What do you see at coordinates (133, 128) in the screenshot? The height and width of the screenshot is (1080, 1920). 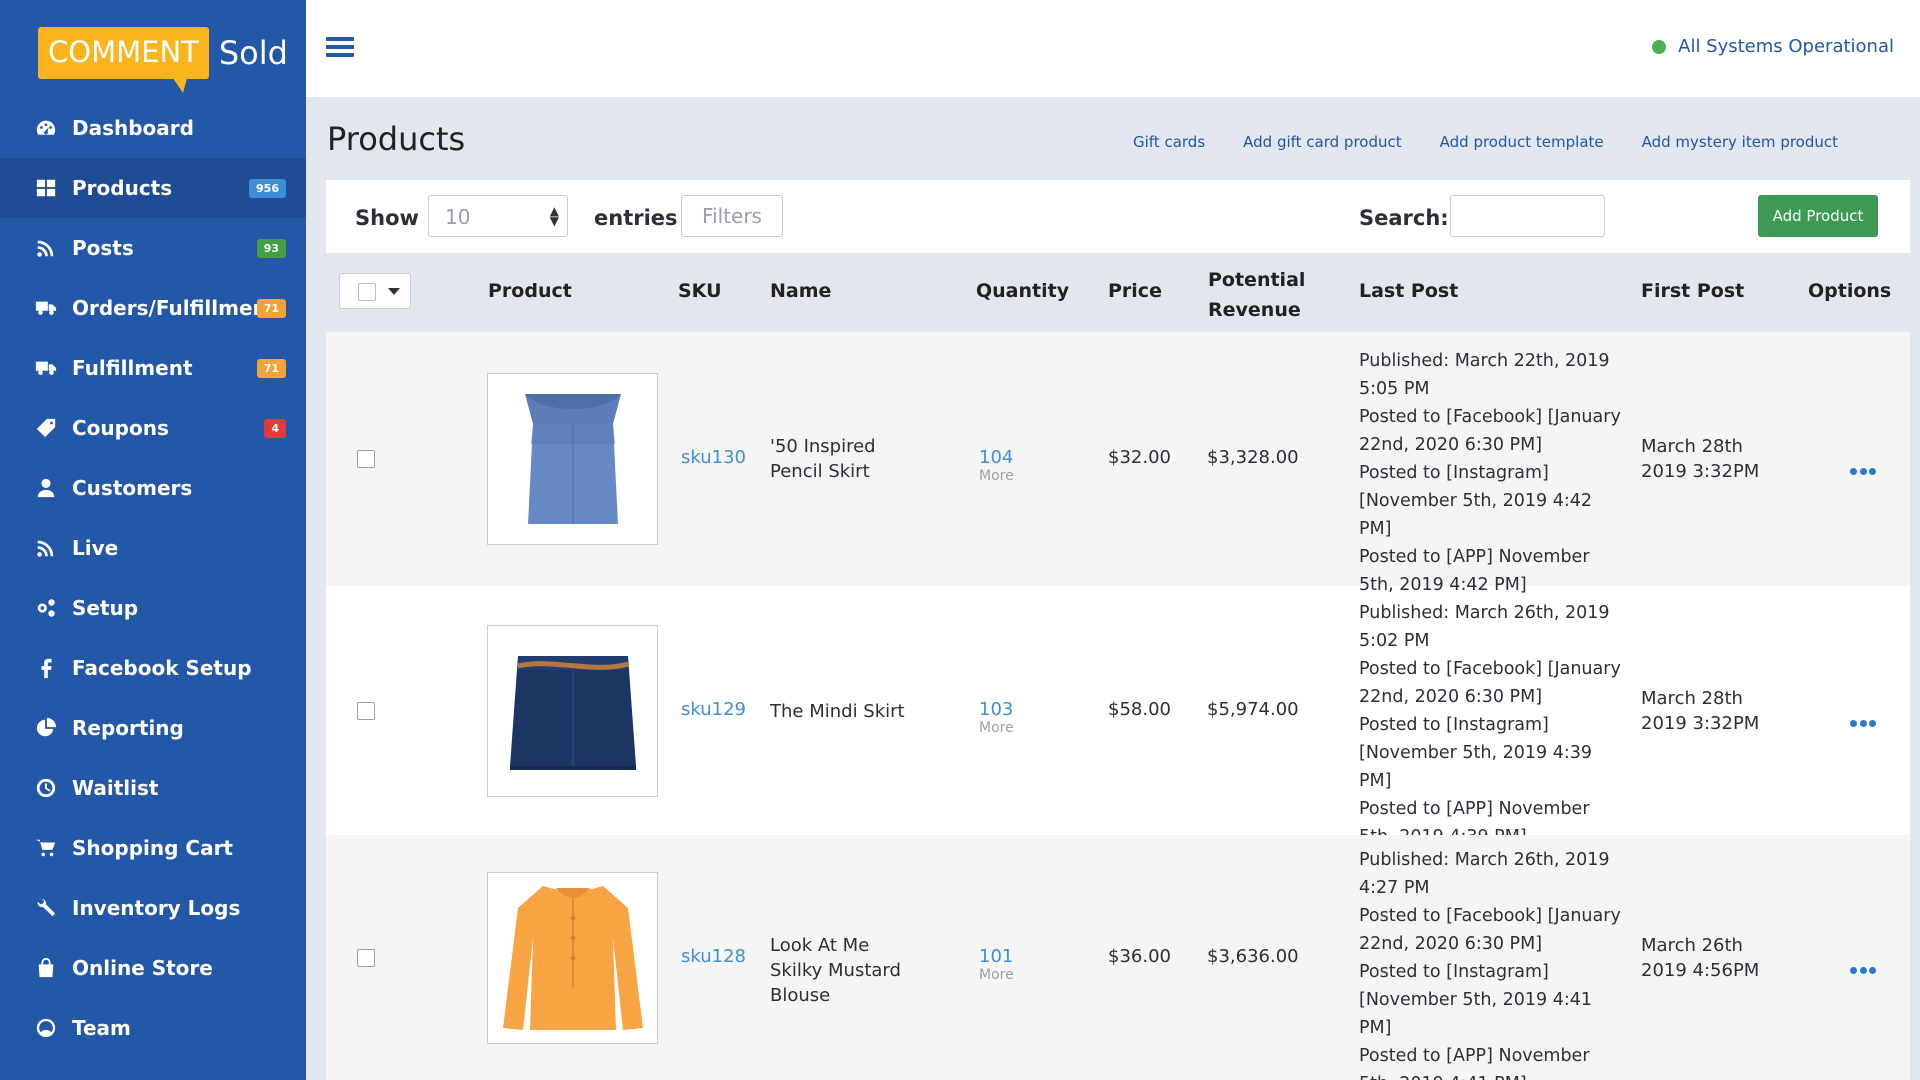 I see `sidebar-item-label: Dashboard` at bounding box center [133, 128].